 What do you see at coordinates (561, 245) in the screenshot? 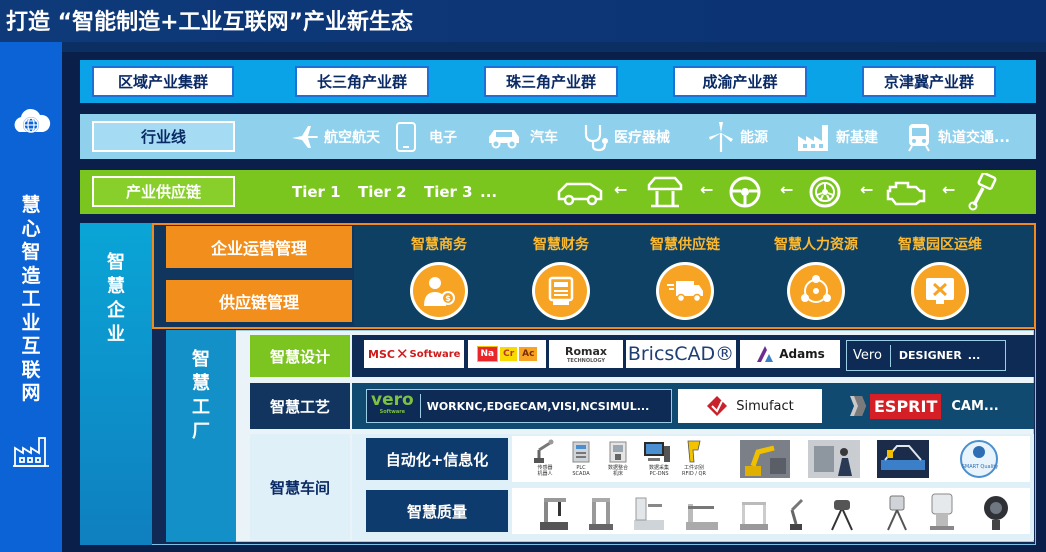
I see `service-label: 智慧财务` at bounding box center [561, 245].